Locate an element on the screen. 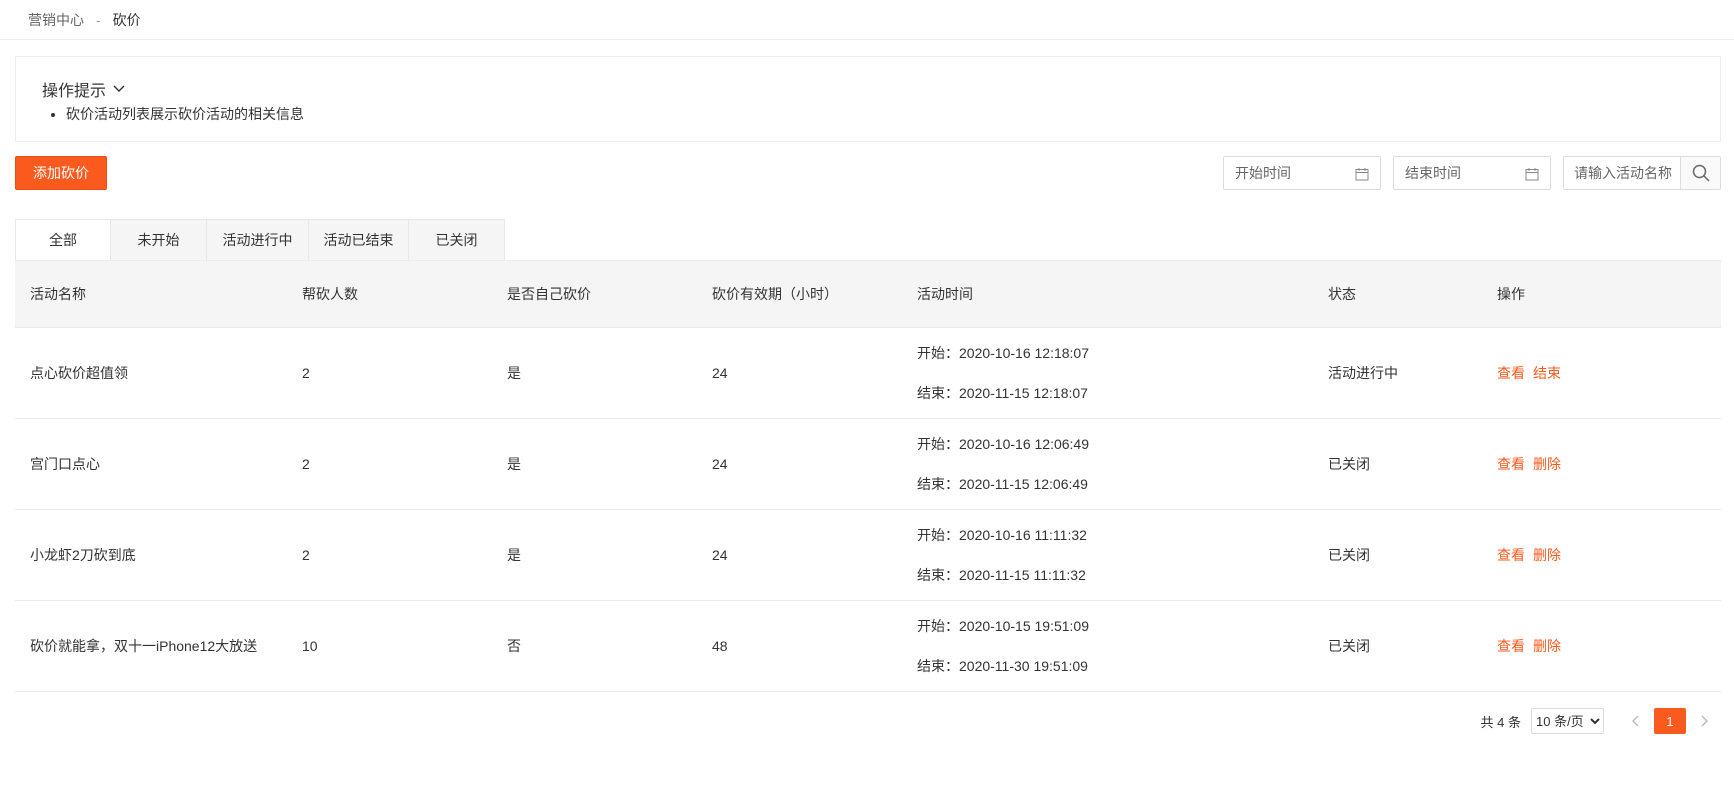  start-time: 开始：2020-10-16 12:06:49 is located at coordinates (1003, 443).